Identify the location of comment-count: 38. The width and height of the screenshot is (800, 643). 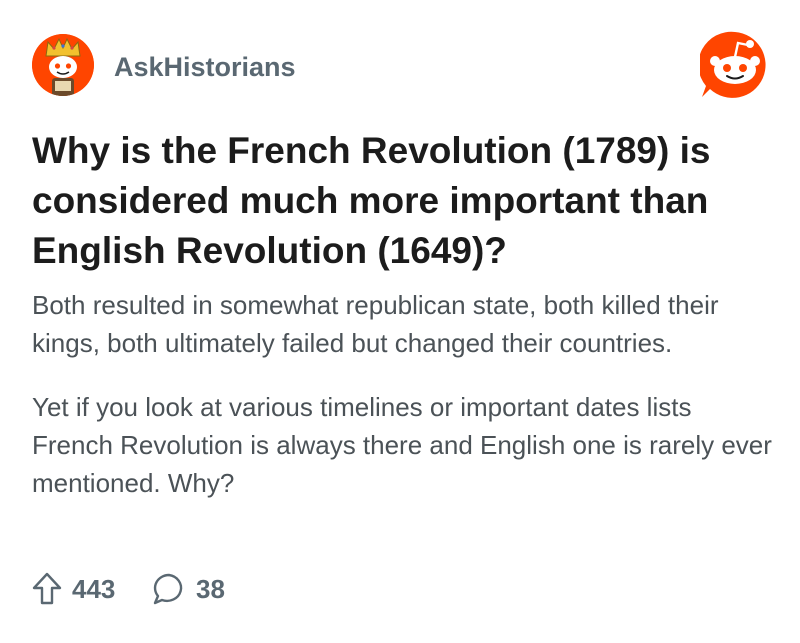
(210, 588).